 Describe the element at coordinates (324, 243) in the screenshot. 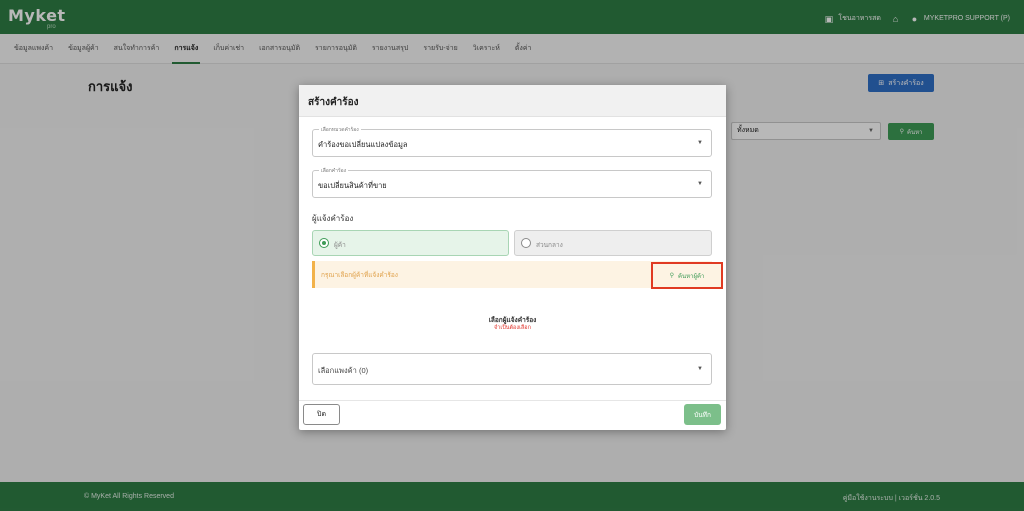

I see `radio-checked-icon` at that location.